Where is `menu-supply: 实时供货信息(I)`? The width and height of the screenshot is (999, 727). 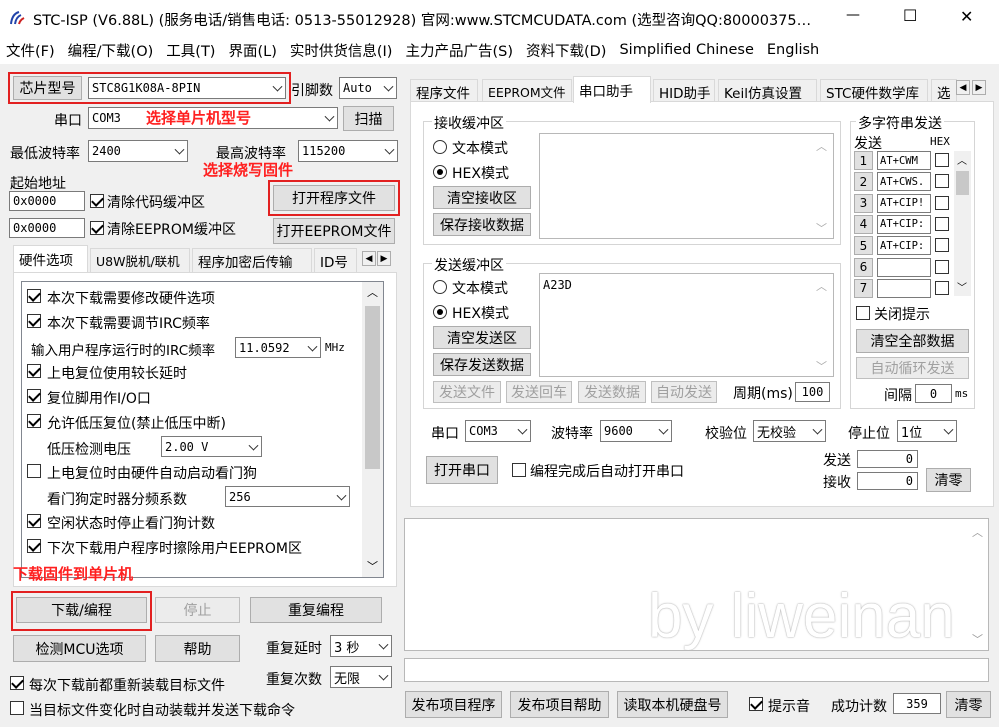
menu-supply: 实时供货信息(I) is located at coordinates (341, 50).